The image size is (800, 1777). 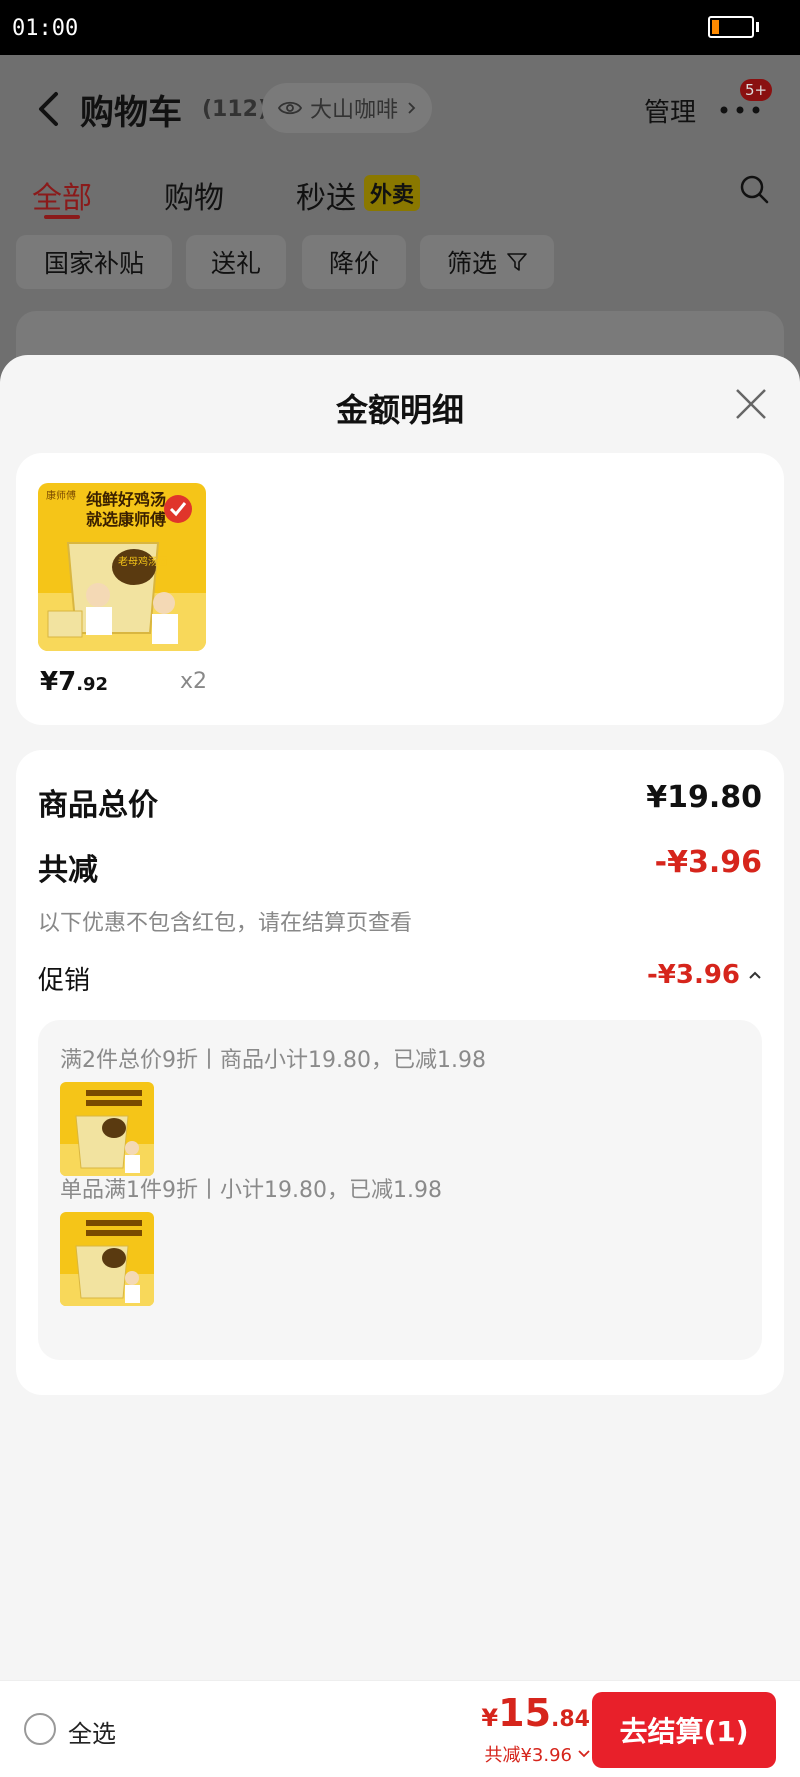 I want to click on promotion-toggle: -¥3.96, so click(x=704, y=975).